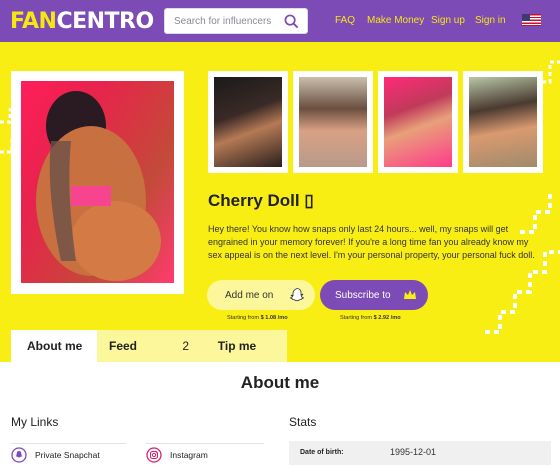 This screenshot has height=468, width=560. Describe the element at coordinates (531, 20) in the screenshot. I see `us-flag-icon` at that location.